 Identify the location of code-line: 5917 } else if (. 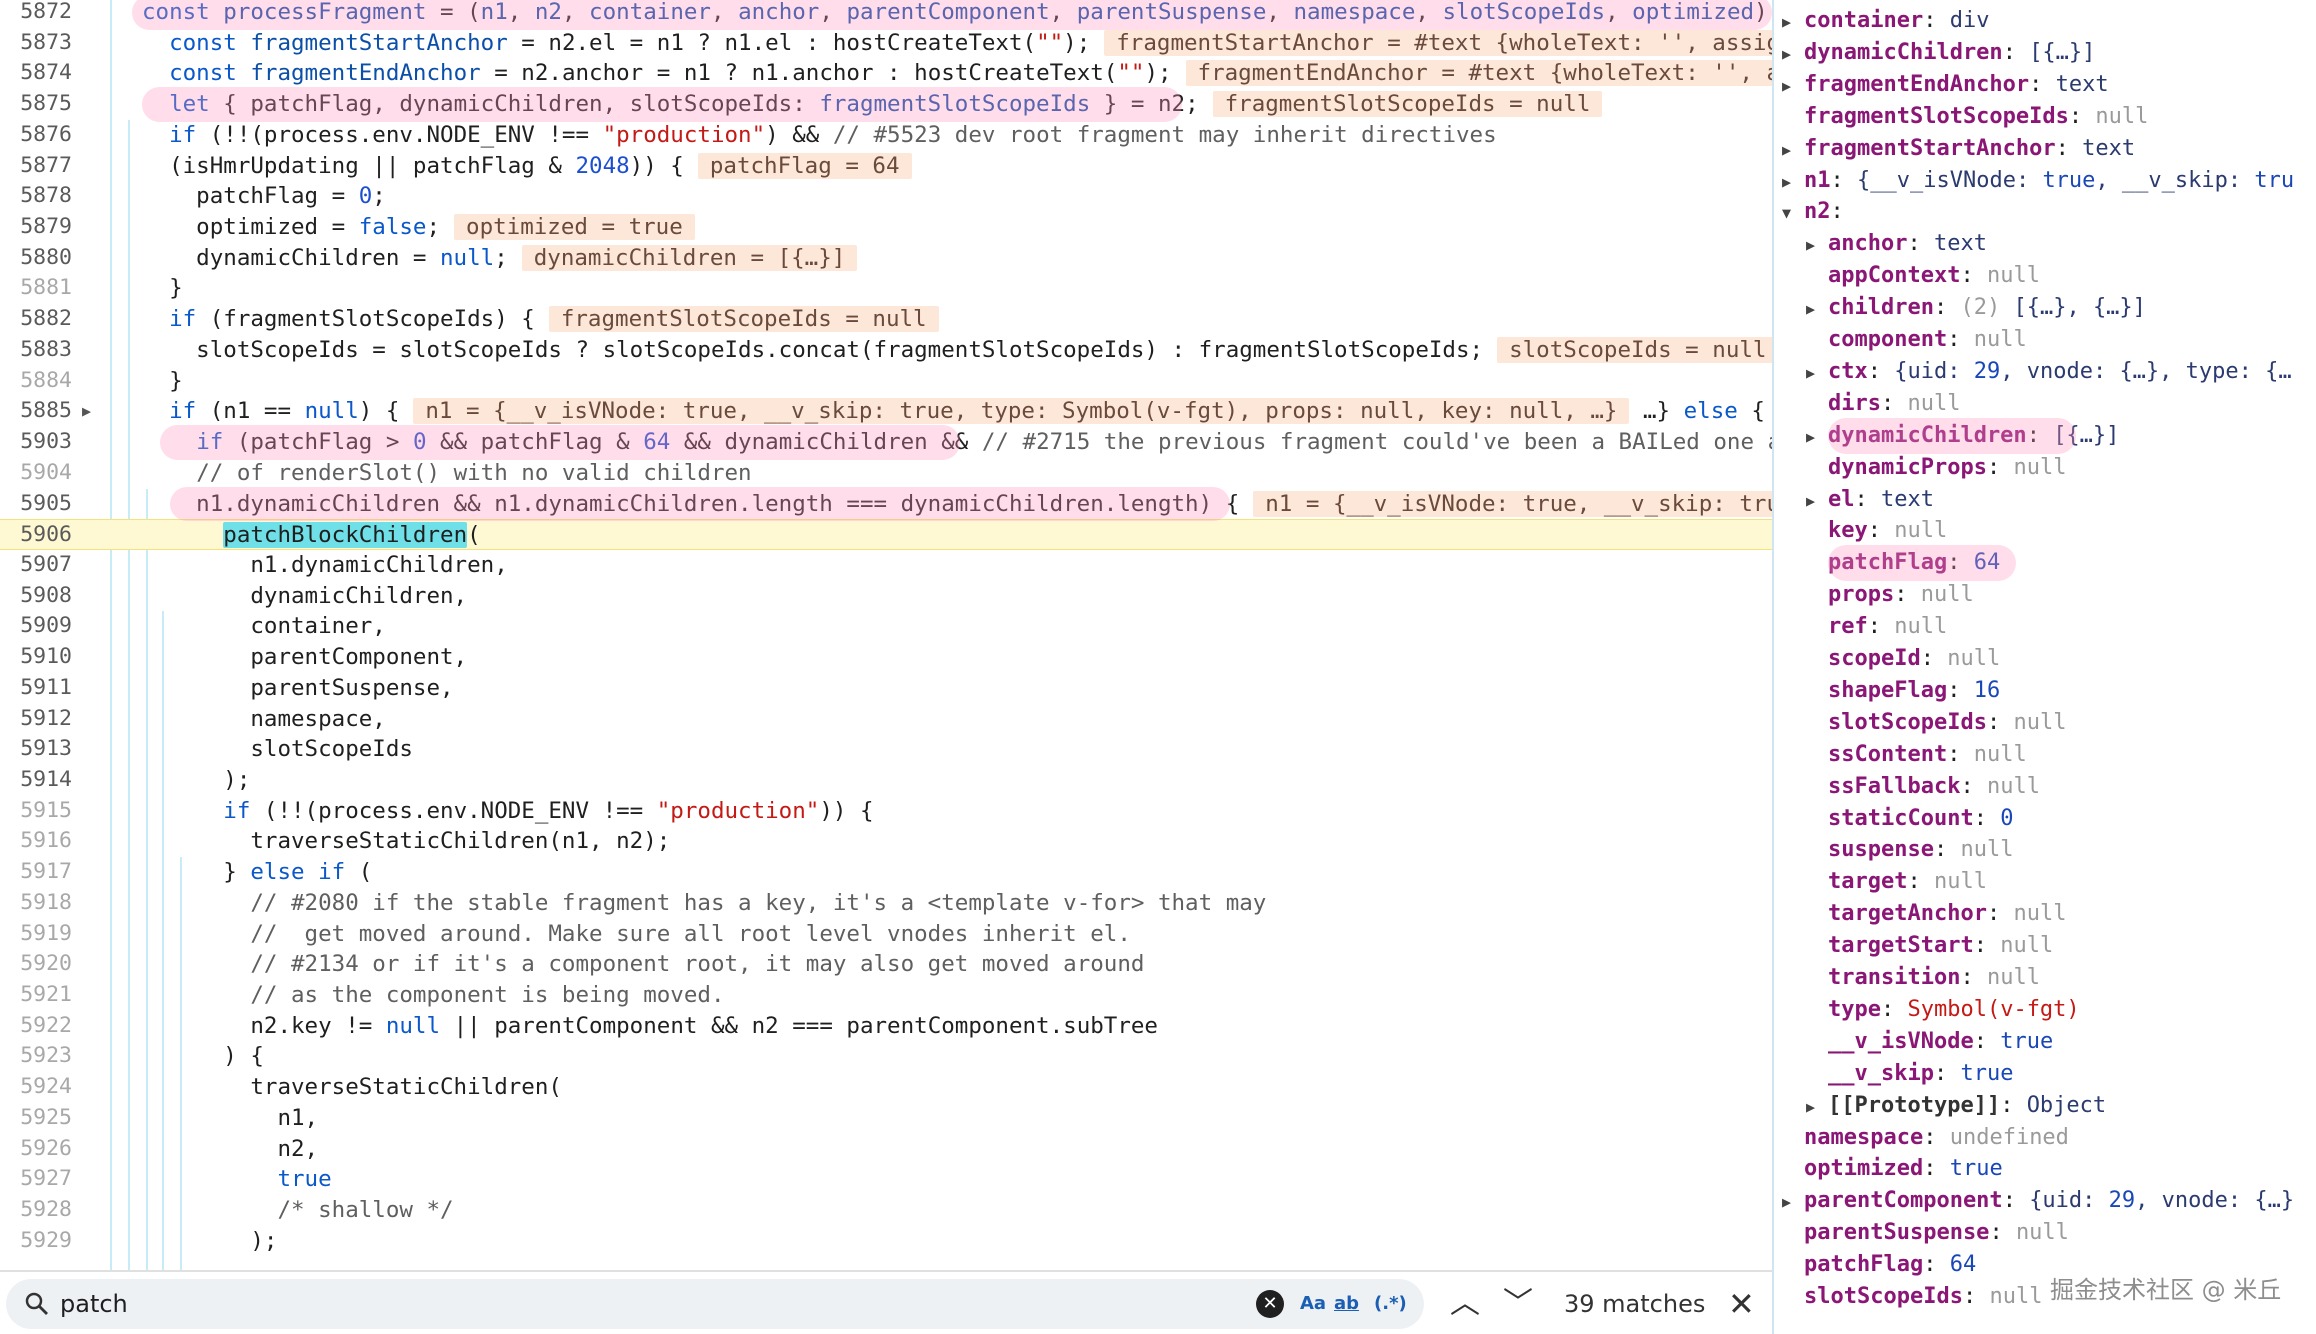
(886, 872).